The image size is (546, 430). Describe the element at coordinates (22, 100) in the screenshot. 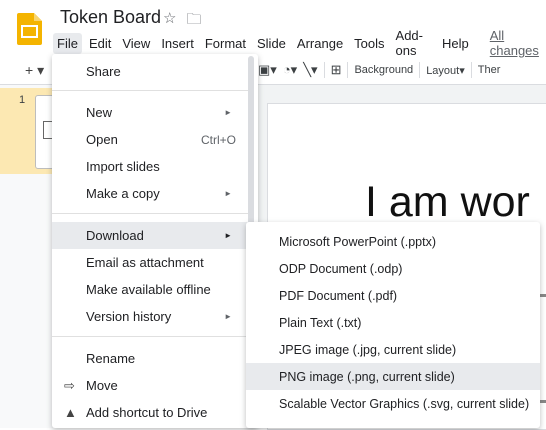

I see `slide-number: 1` at that location.